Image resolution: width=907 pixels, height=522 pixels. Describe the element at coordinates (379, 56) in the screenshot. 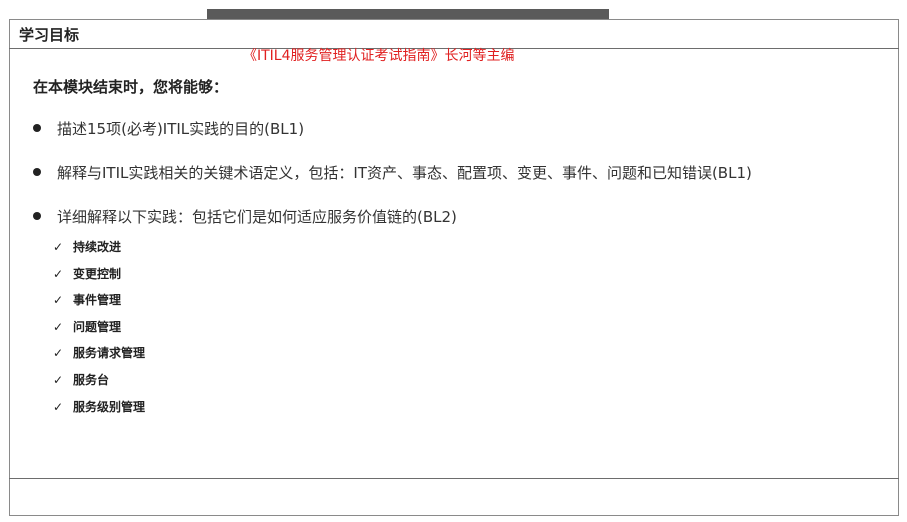

I see `source-note: 《ITIL4服务管理认证考试指南》长河等主编` at that location.